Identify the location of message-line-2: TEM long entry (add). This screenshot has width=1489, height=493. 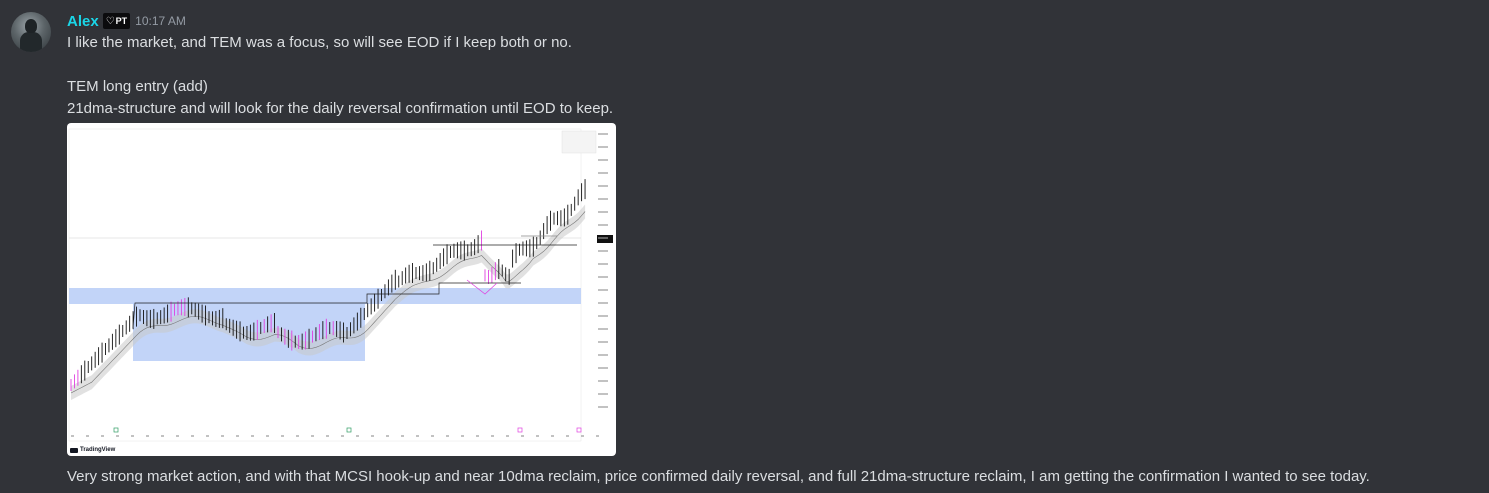
(137, 86).